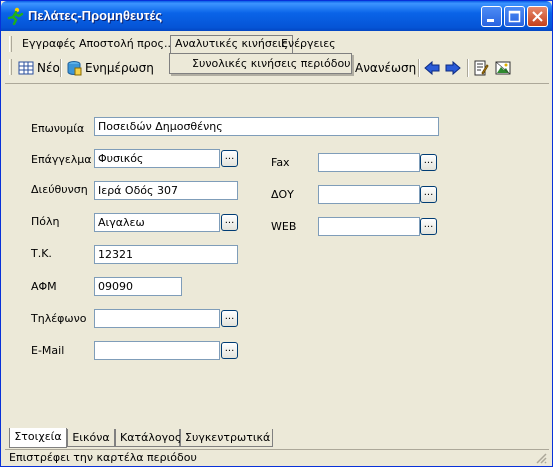 This screenshot has width=553, height=467. I want to click on detailed-movements-dropdown: Συνολικές κινήσεις περιόδου, so click(260, 63).